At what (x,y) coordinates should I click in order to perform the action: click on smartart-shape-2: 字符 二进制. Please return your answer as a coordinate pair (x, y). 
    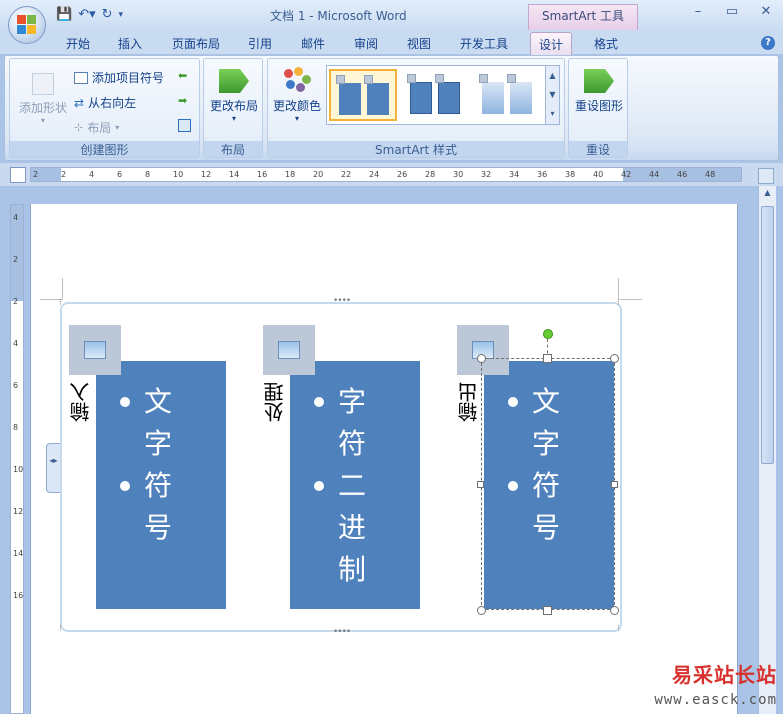
    Looking at the image, I should click on (355, 485).